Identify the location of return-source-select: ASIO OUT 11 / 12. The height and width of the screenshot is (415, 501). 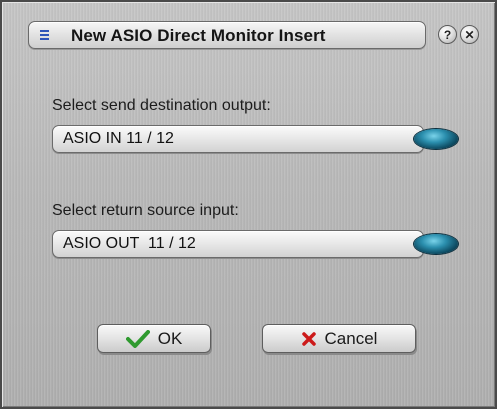
(238, 244).